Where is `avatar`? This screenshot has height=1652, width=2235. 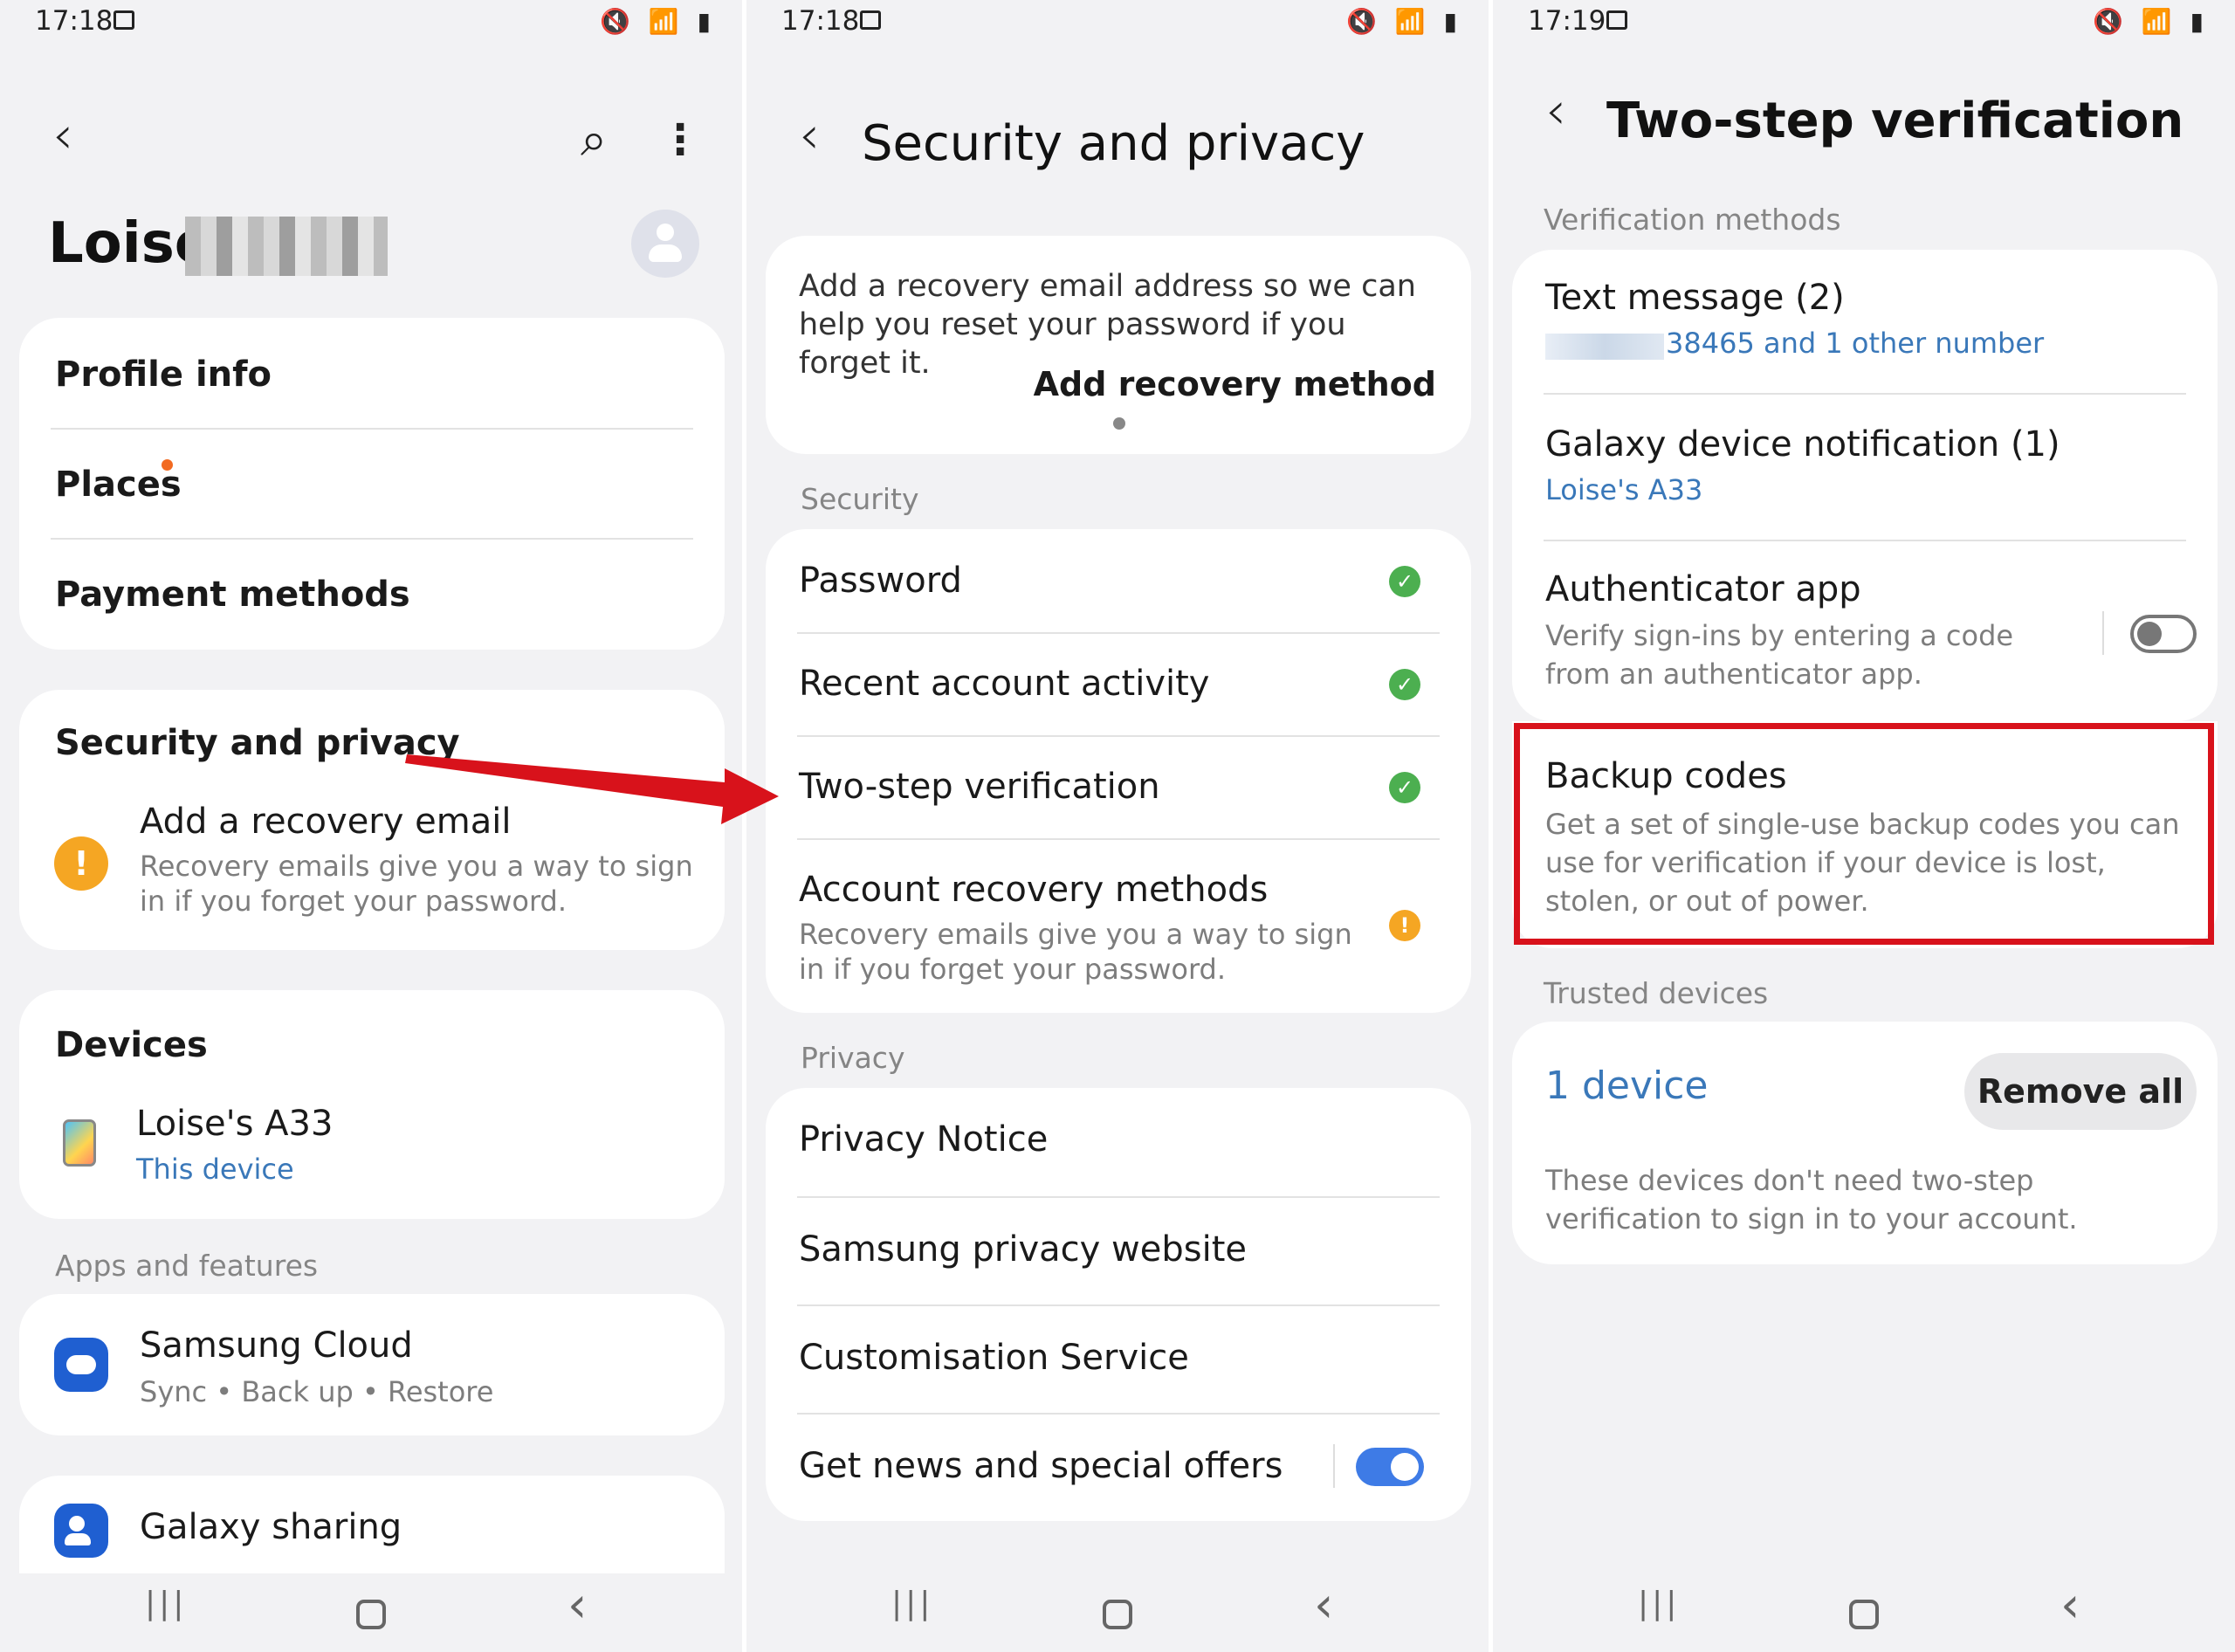
avatar is located at coordinates (665, 244).